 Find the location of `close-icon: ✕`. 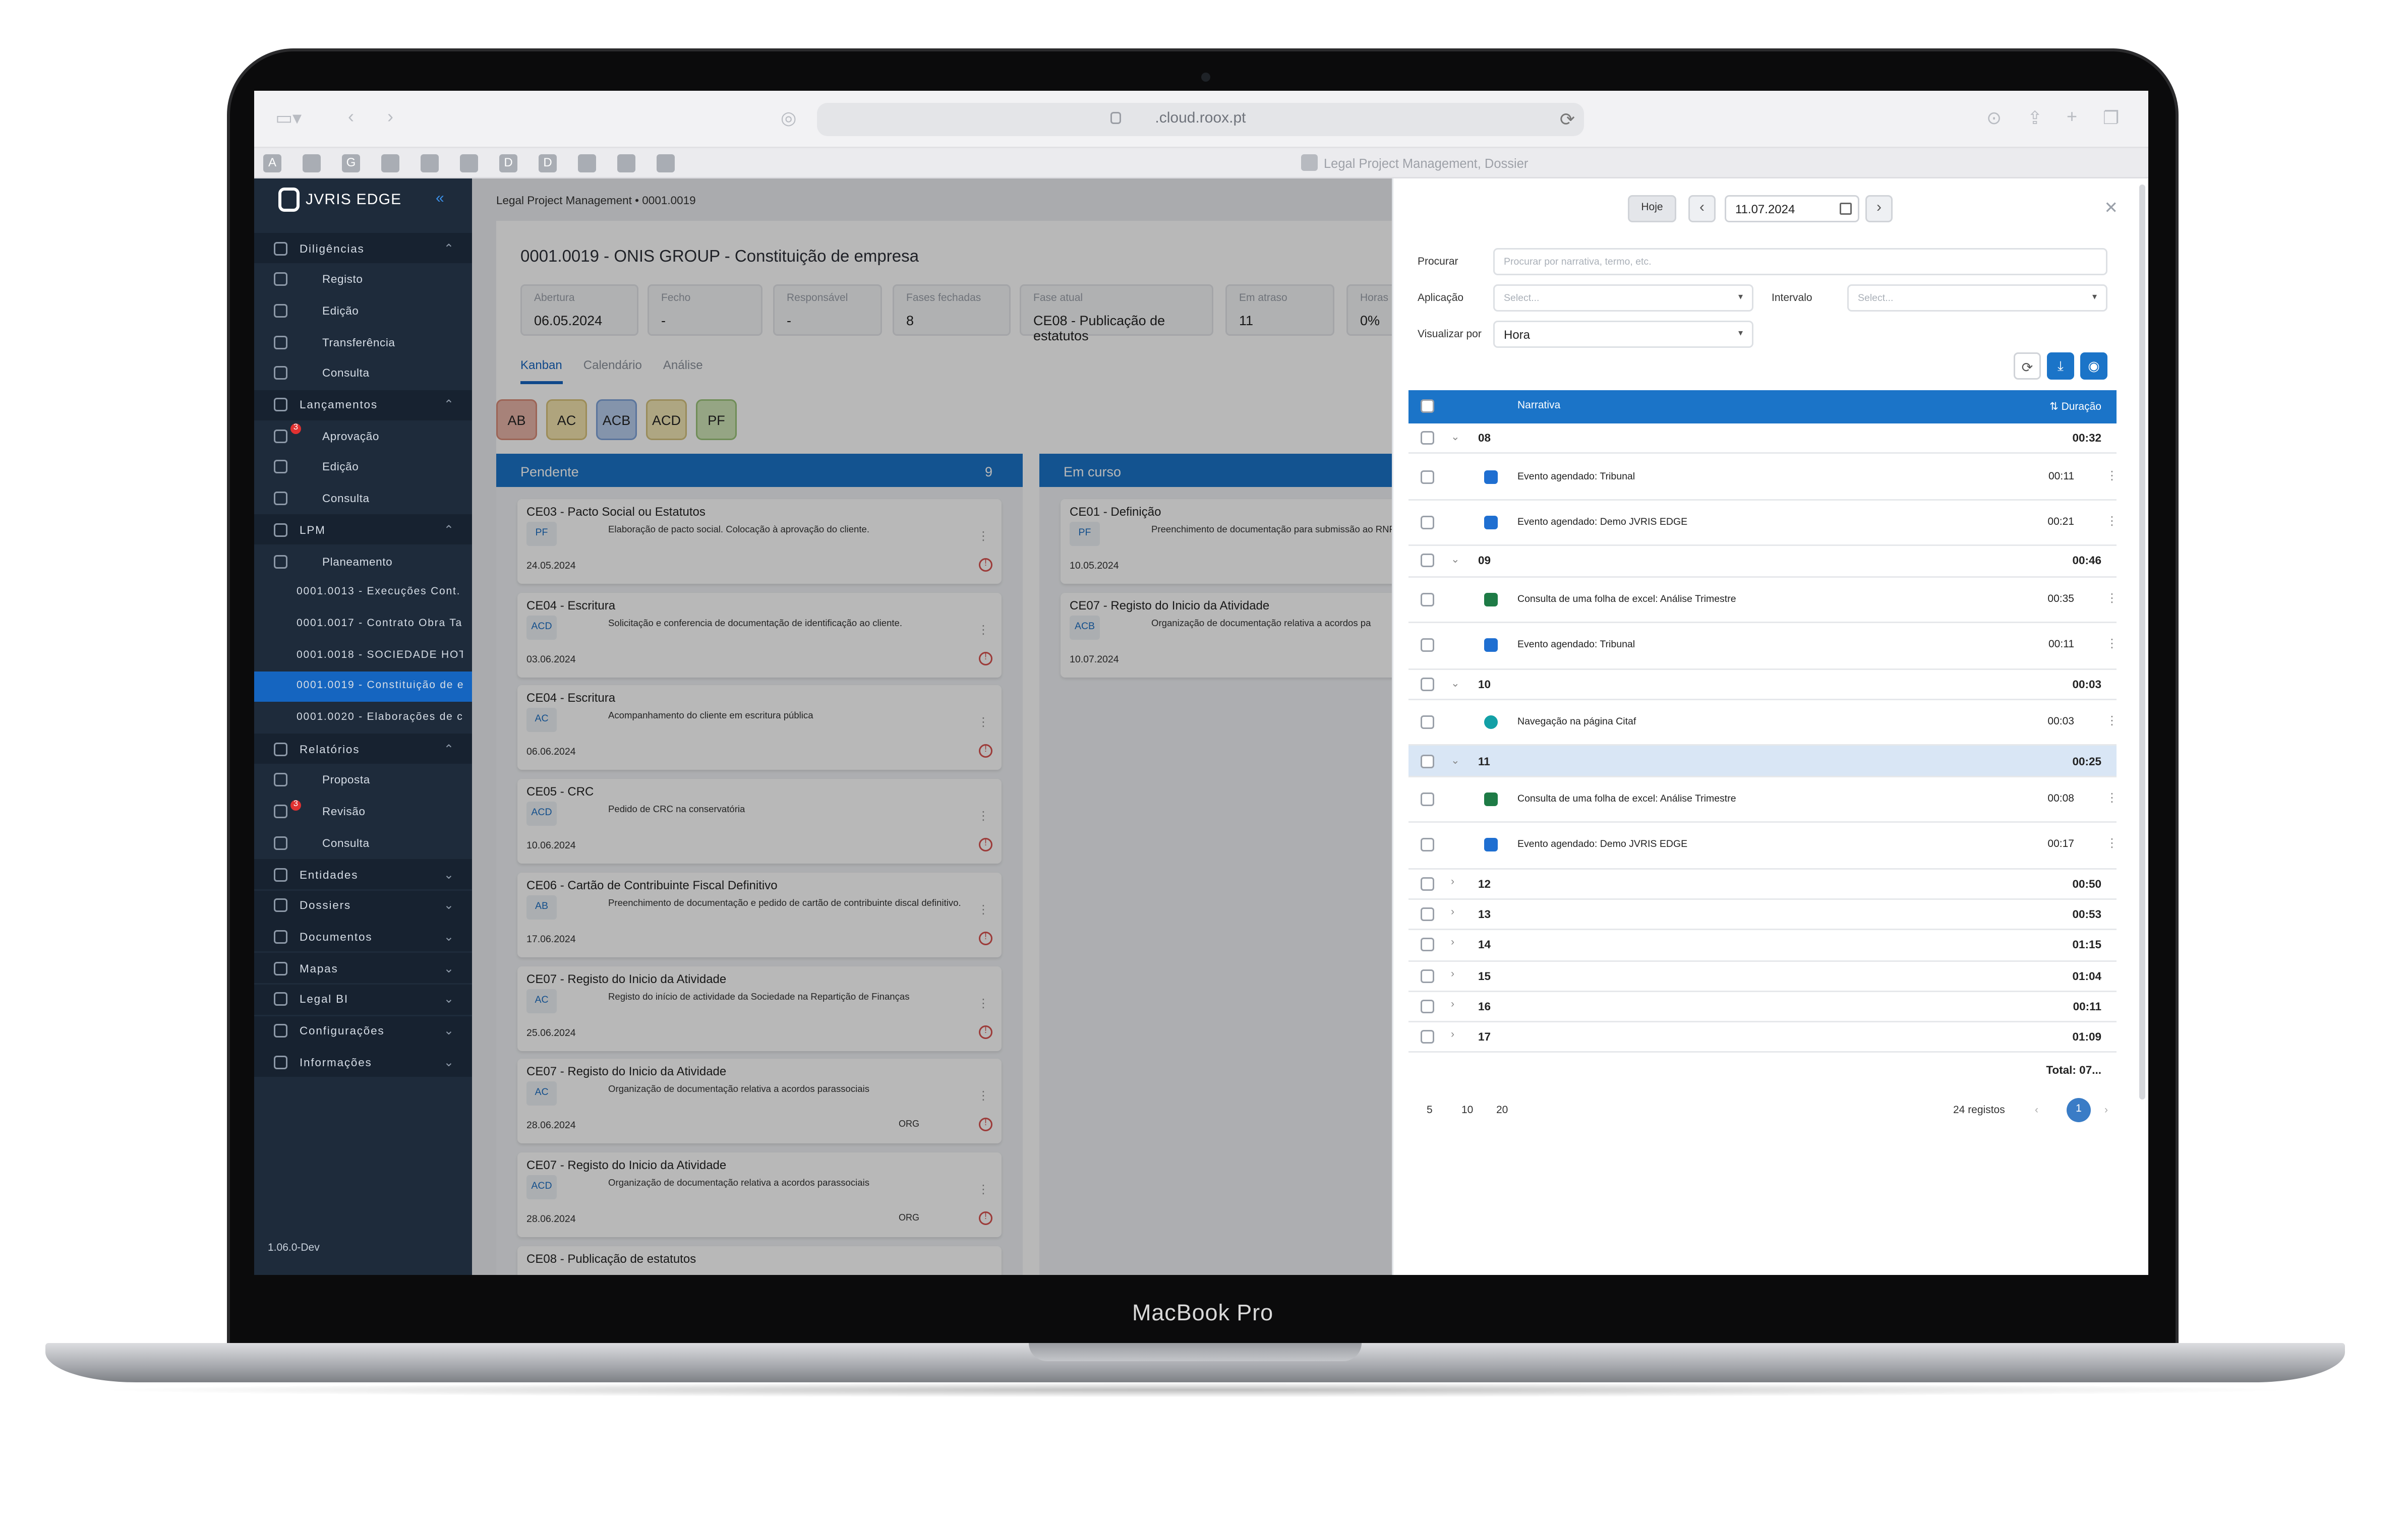

close-icon: ✕ is located at coordinates (2111, 208).